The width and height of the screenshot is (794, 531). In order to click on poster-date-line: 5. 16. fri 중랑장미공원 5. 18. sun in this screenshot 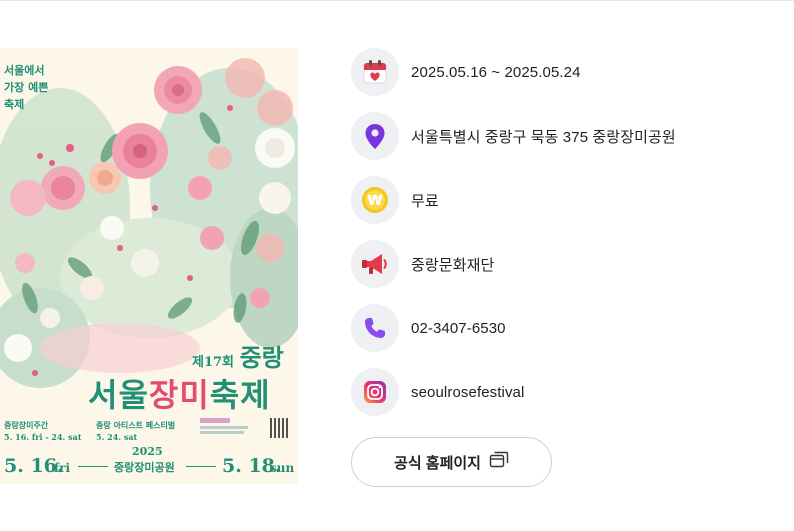, I will do `click(150, 466)`.